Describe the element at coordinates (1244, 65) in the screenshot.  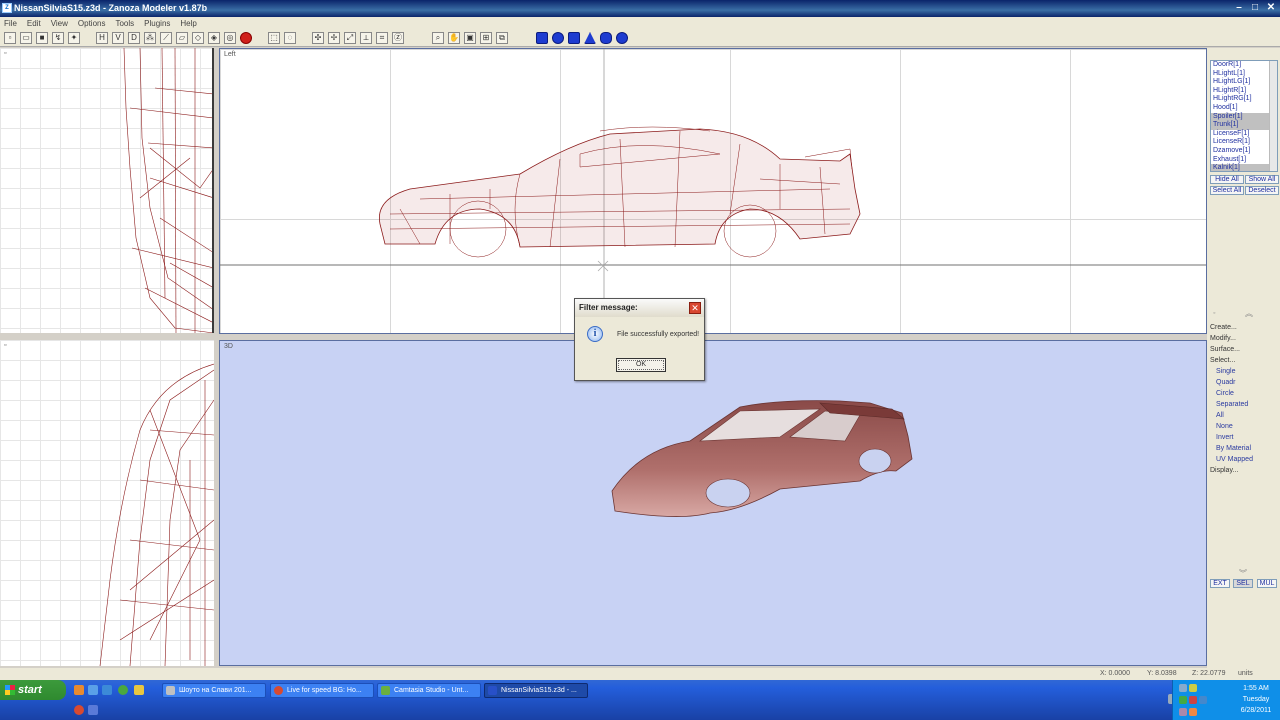
I see `object-list-item: DoorR[1]` at that location.